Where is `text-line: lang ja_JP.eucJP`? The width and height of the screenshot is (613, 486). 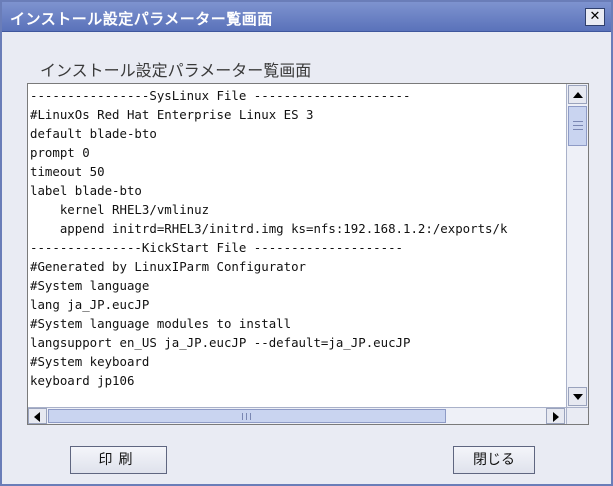
text-line: lang ja_JP.eucJP is located at coordinates (90, 304).